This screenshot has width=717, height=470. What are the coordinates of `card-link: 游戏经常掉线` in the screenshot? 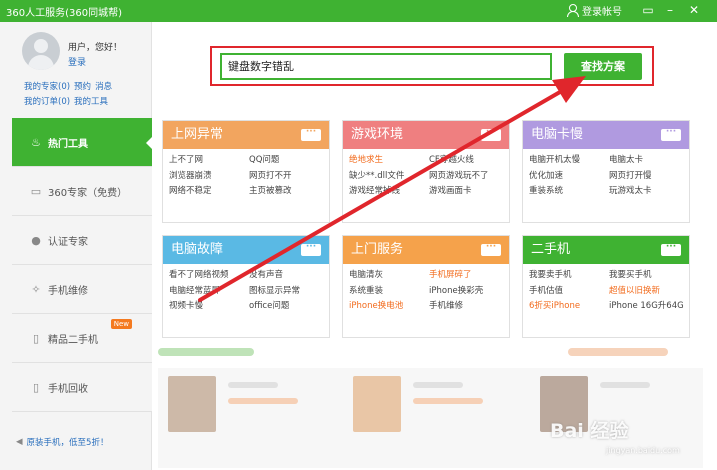 It's located at (389, 192).